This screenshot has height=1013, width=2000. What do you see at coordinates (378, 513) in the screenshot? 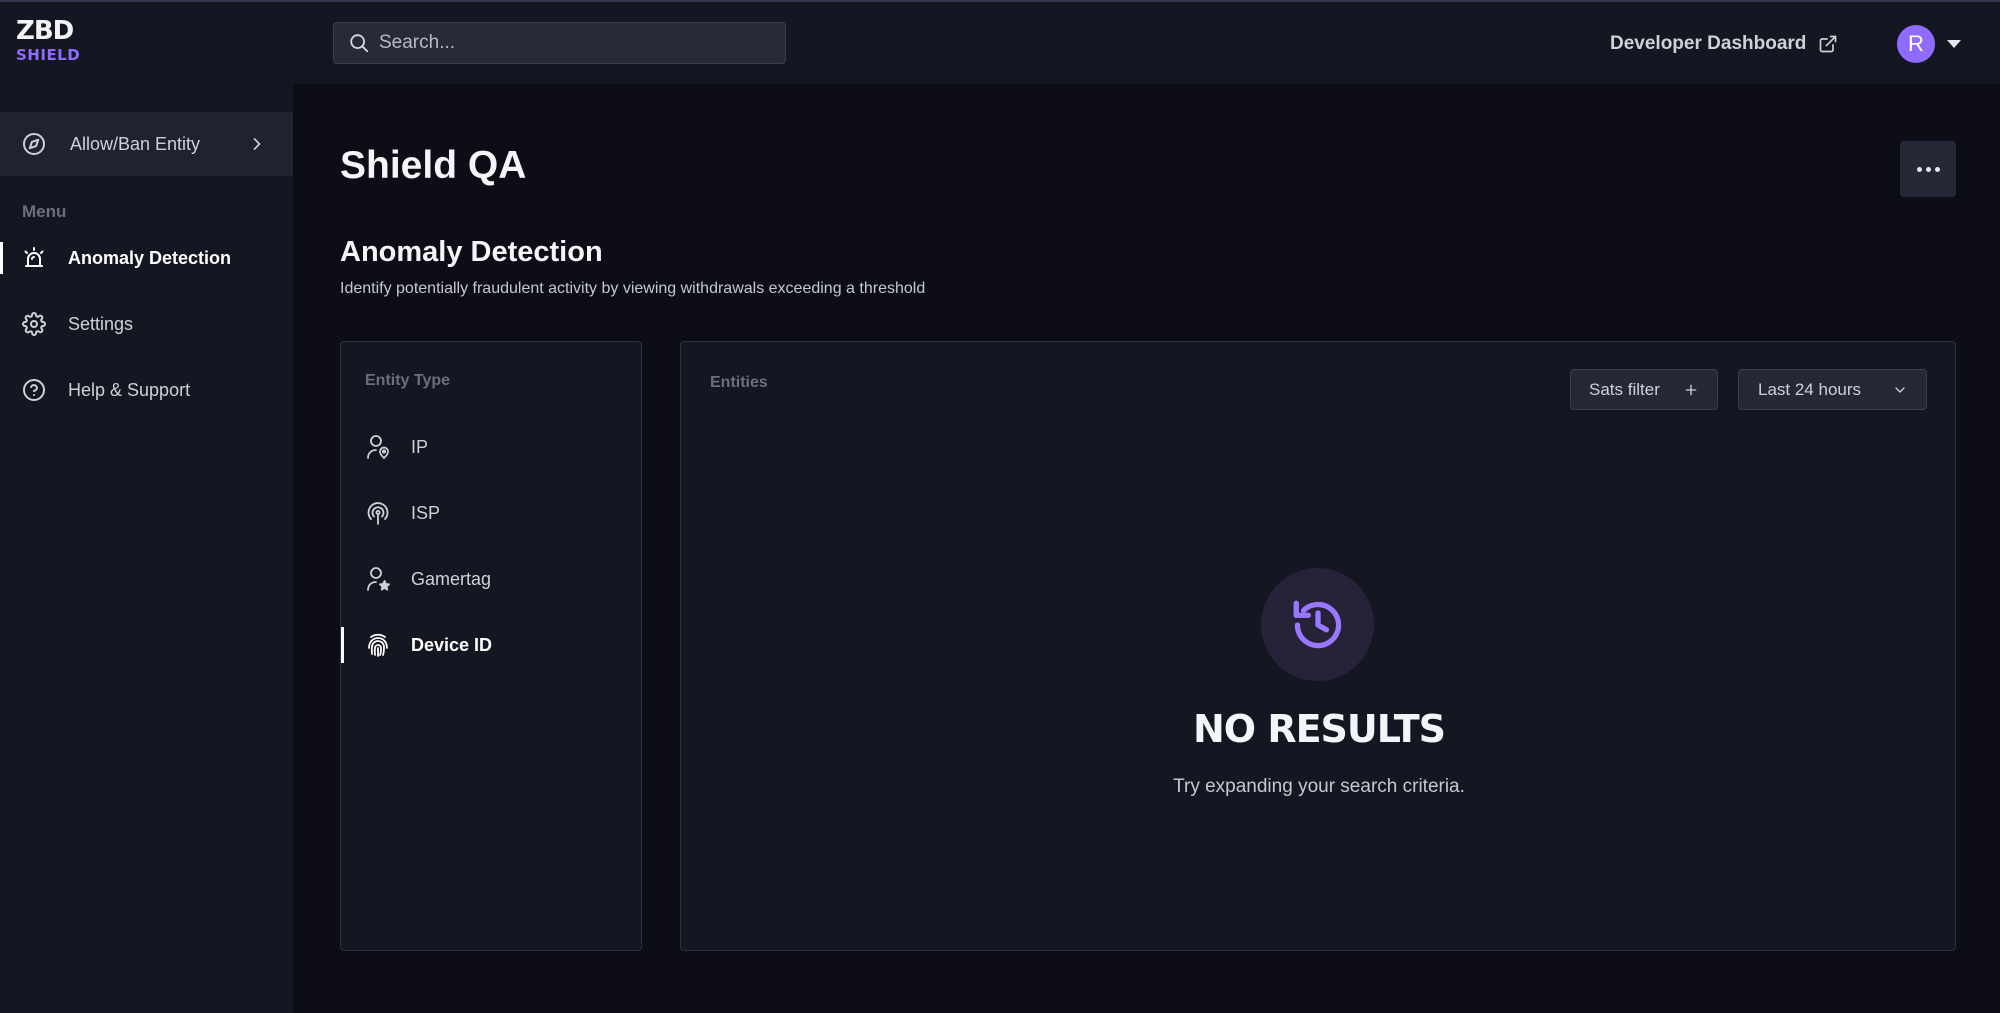
I see `broadcast-icon` at bounding box center [378, 513].